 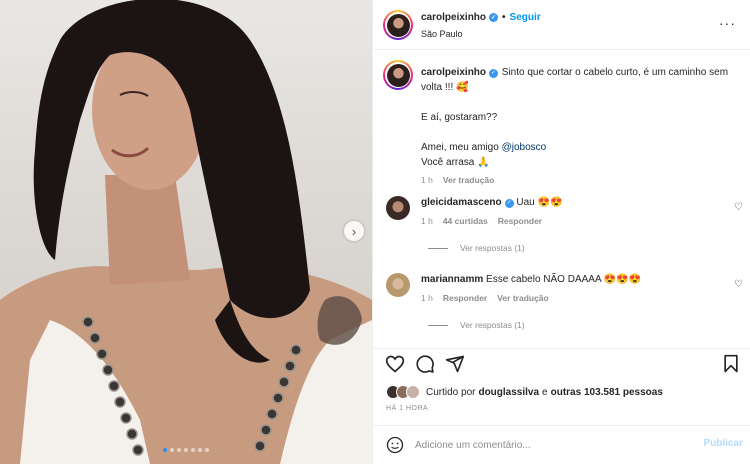 I want to click on comment-likes: 44 curtidas, so click(x=465, y=221).